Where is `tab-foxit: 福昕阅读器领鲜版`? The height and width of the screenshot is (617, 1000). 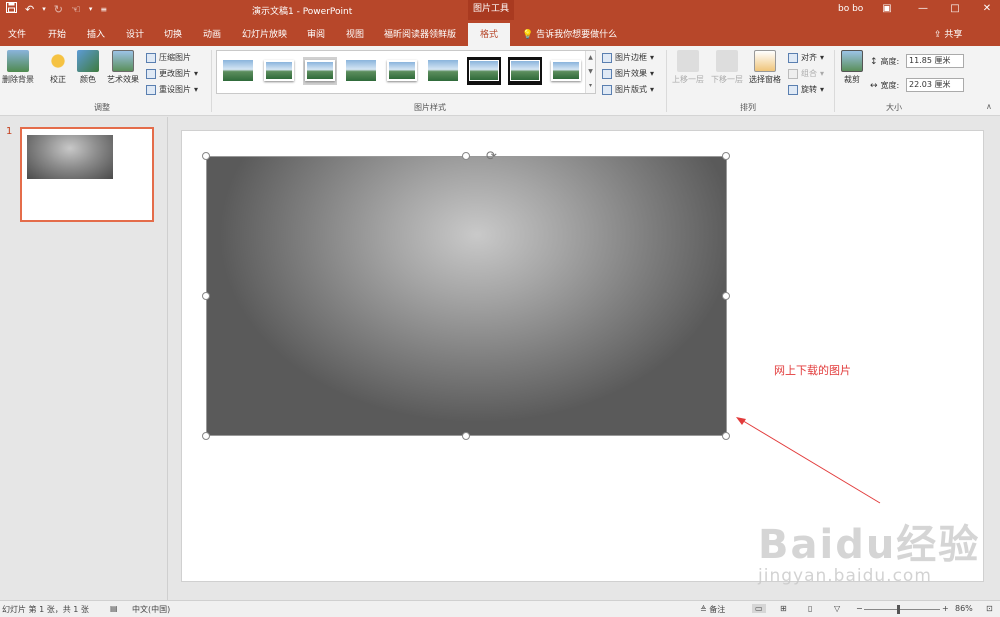 tab-foxit: 福昕阅读器领鲜版 is located at coordinates (420, 33).